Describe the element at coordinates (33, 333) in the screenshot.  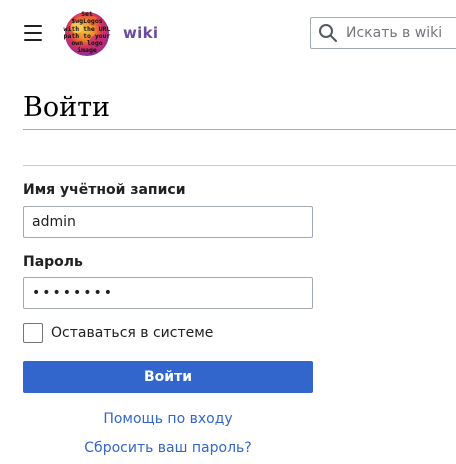
I see `remember-checkbox` at that location.